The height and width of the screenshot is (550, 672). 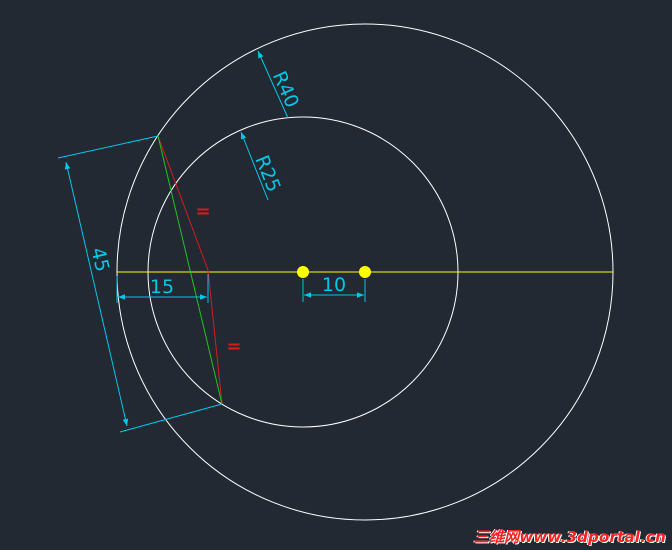 I want to click on outer-circle-center-point, so click(x=365, y=272).